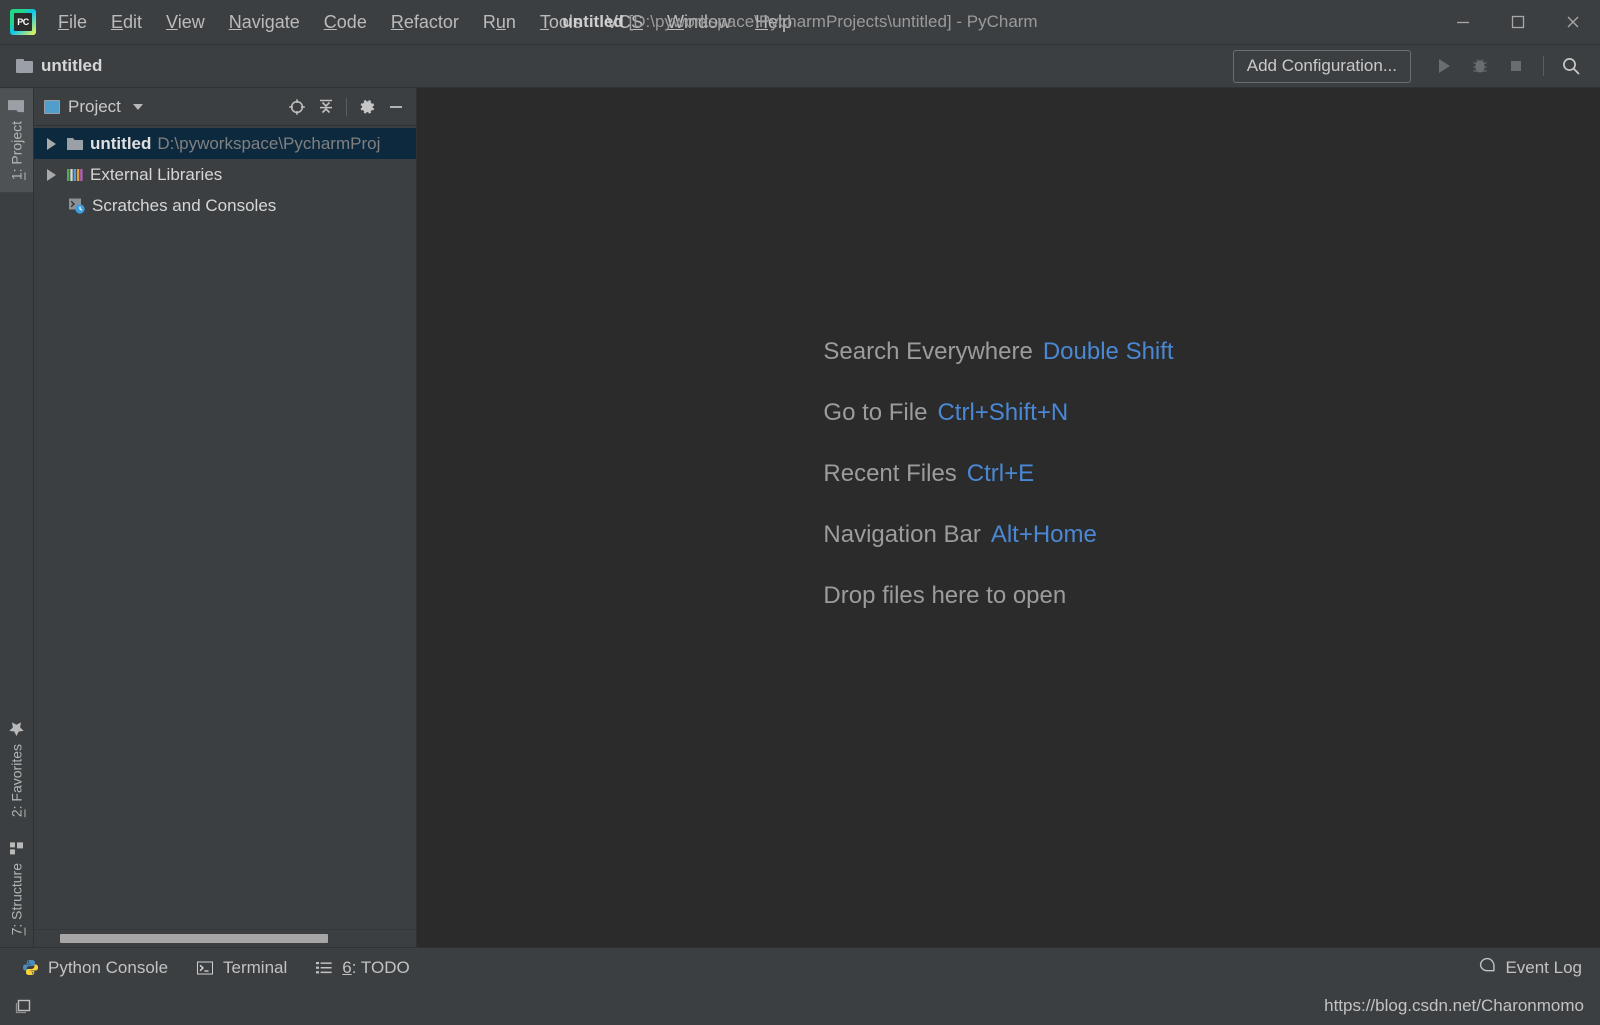 The image size is (1600, 1025). Describe the element at coordinates (890, 473) in the screenshot. I see `editor-hint-action: Recent Files` at that location.